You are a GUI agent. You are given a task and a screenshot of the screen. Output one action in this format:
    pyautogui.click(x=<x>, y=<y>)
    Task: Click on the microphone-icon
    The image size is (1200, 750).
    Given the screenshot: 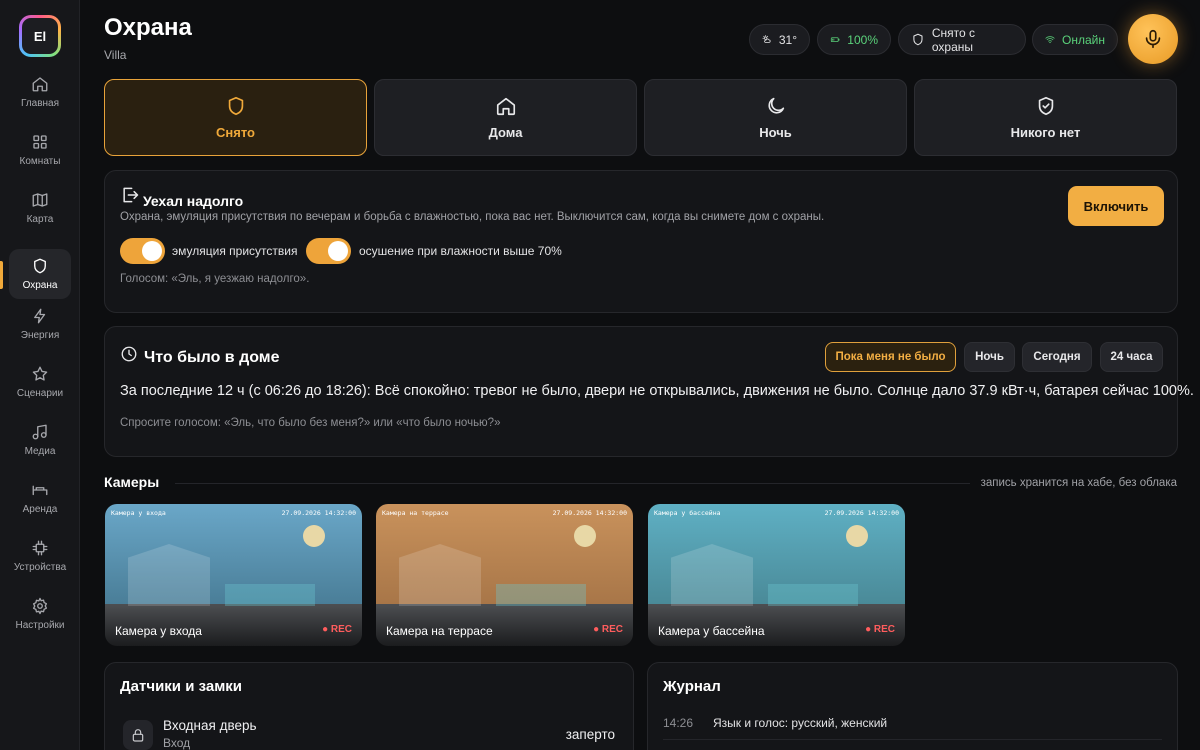 What is the action you would take?
    pyautogui.click(x=1153, y=39)
    